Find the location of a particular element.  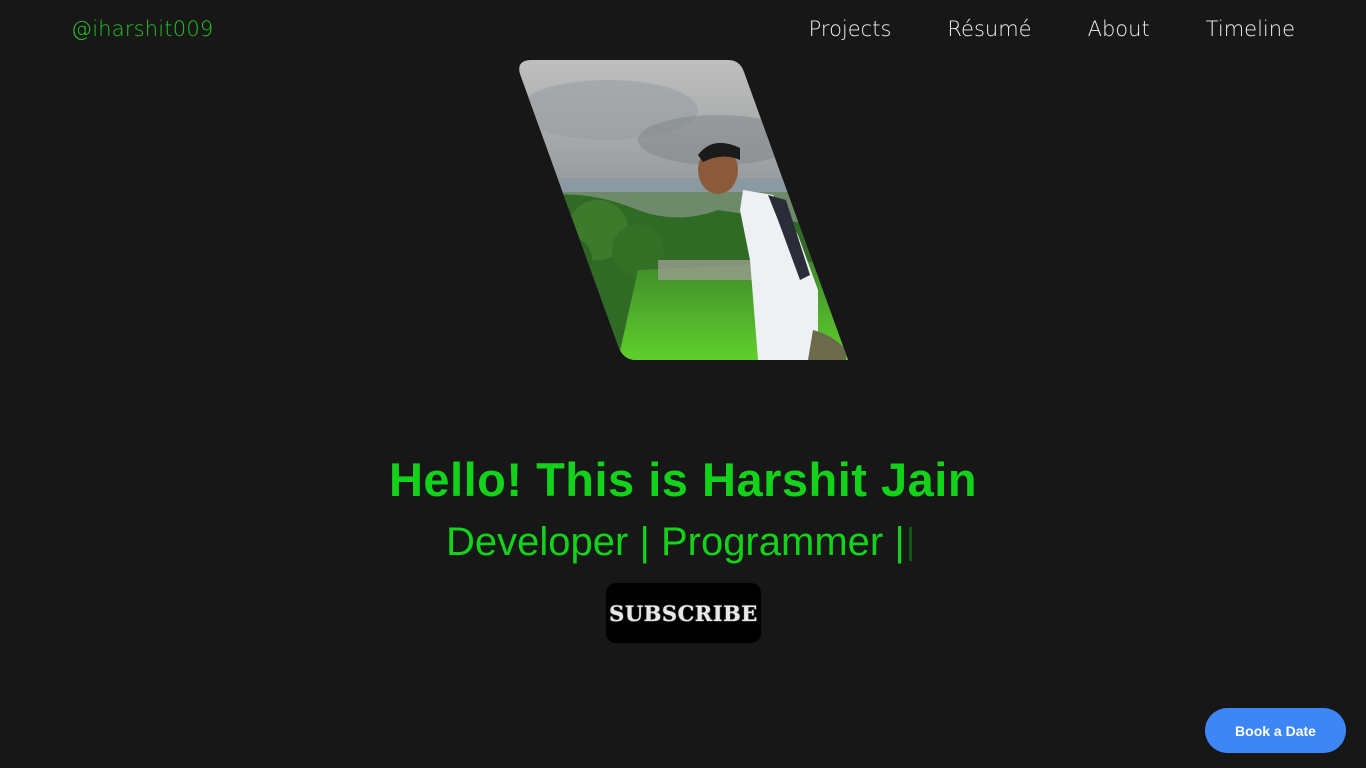

hero-roles: Developer | Programmer | is located at coordinates (679, 542).